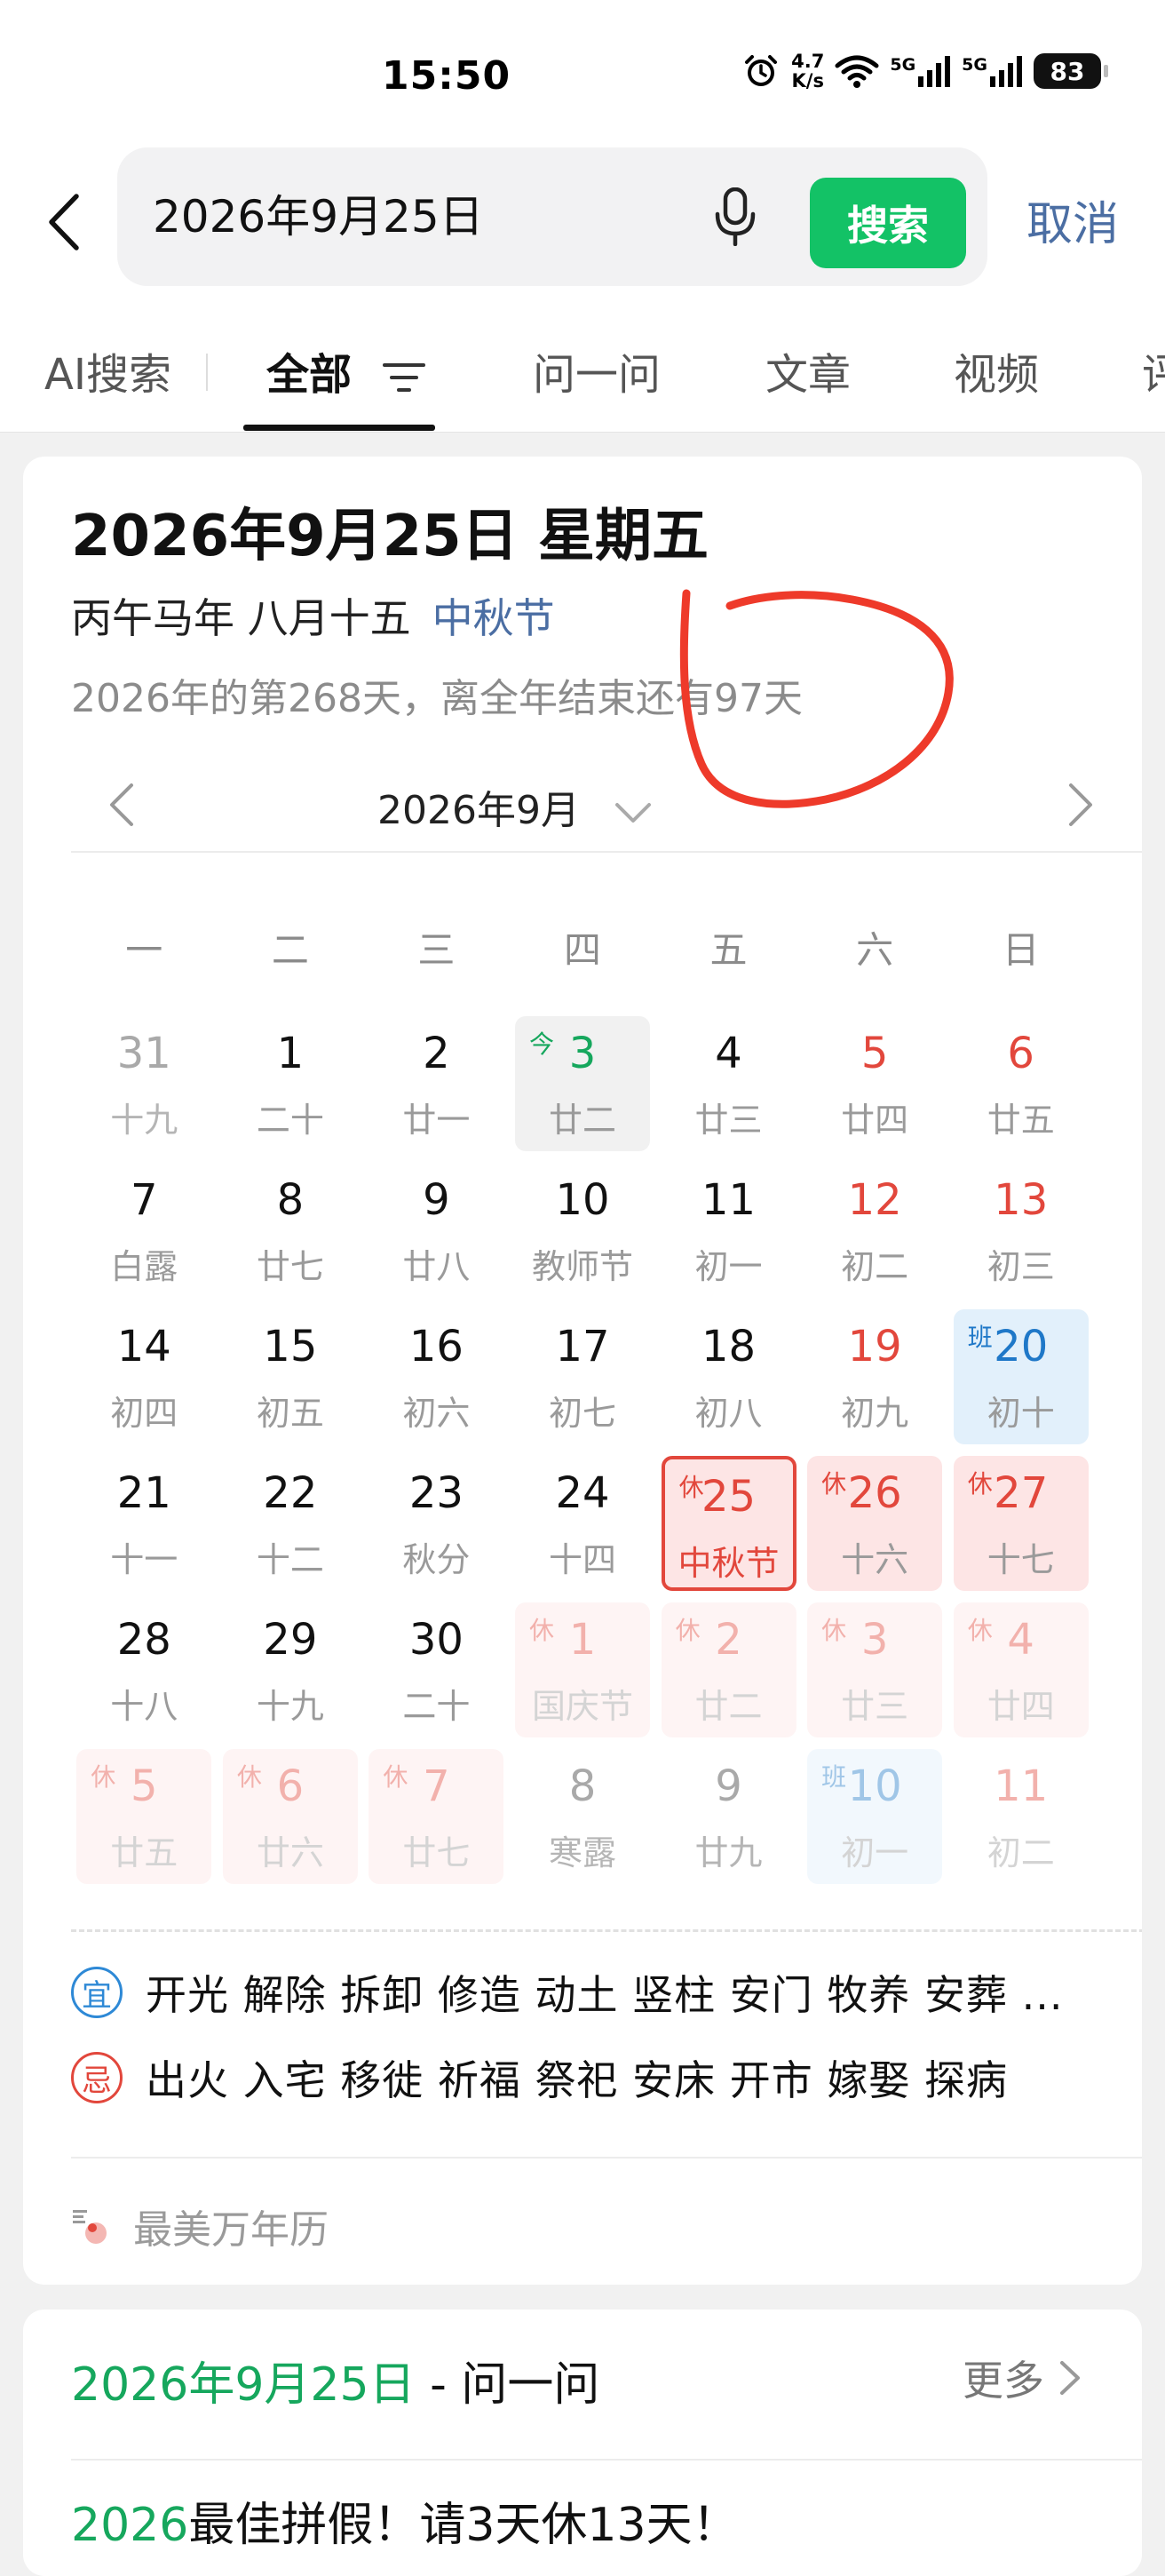 Image resolution: width=1165 pixels, height=2576 pixels. Describe the element at coordinates (143, 1083) in the screenshot. I see `calendar-day-cell: 31 十九` at that location.